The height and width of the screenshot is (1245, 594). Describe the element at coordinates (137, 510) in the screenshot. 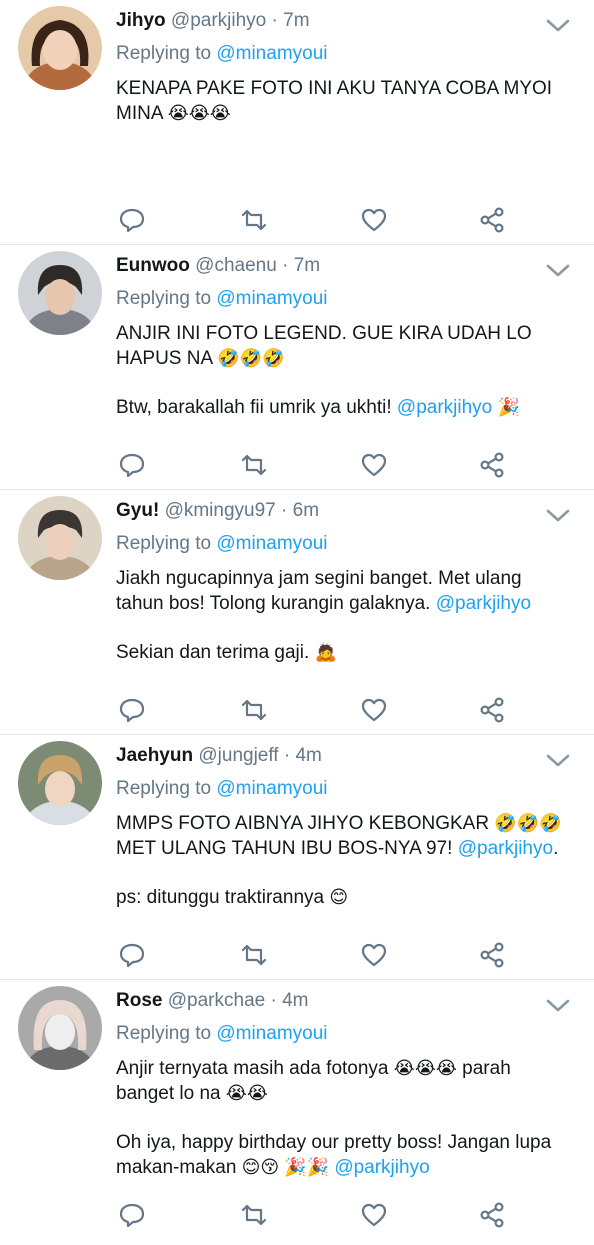

I see `display-name: Gyu!` at that location.